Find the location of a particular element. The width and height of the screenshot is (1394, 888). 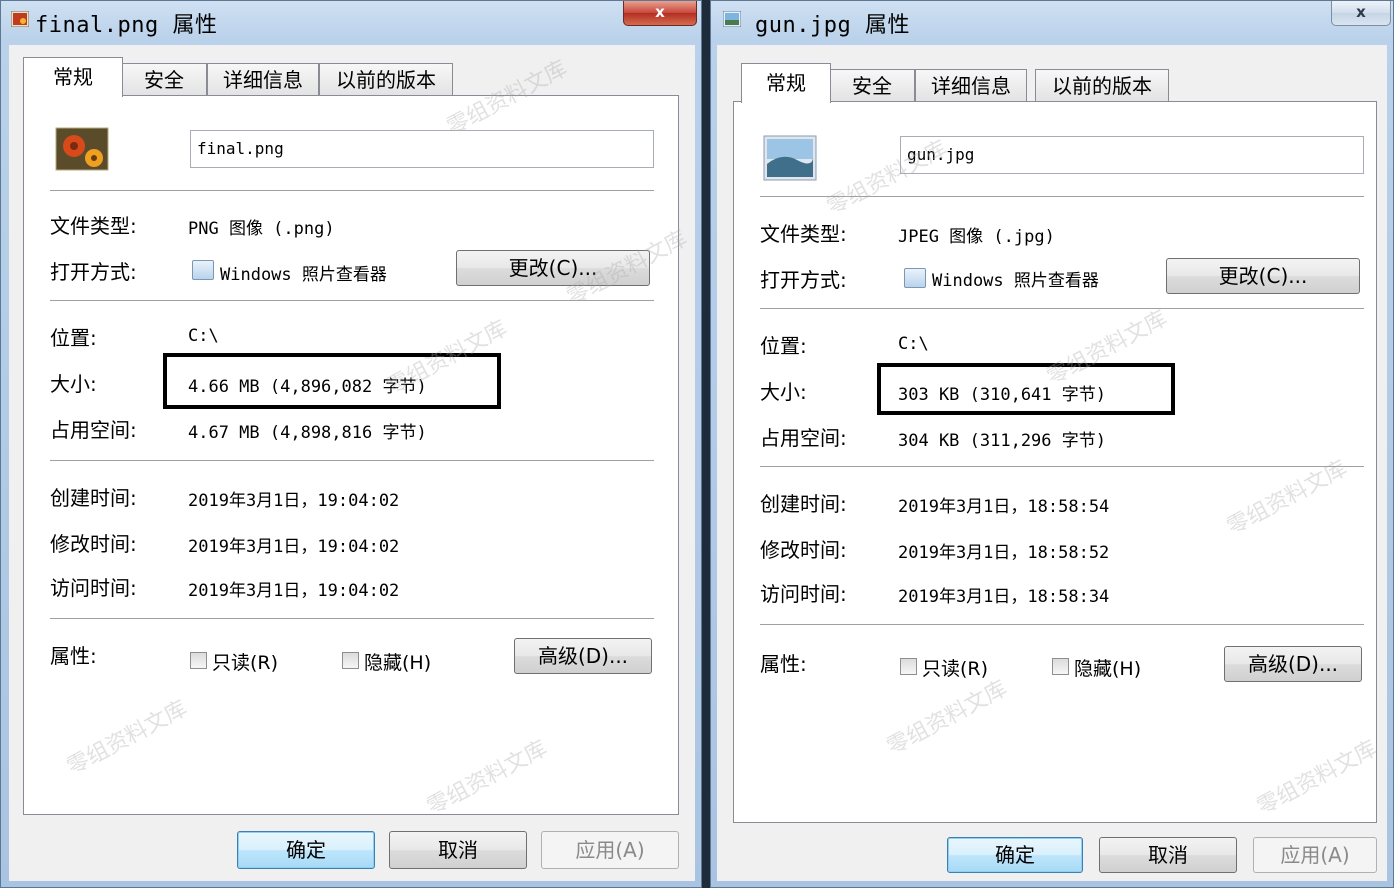

file-type-value: PNG 图像 (.png) is located at coordinates (261, 229).